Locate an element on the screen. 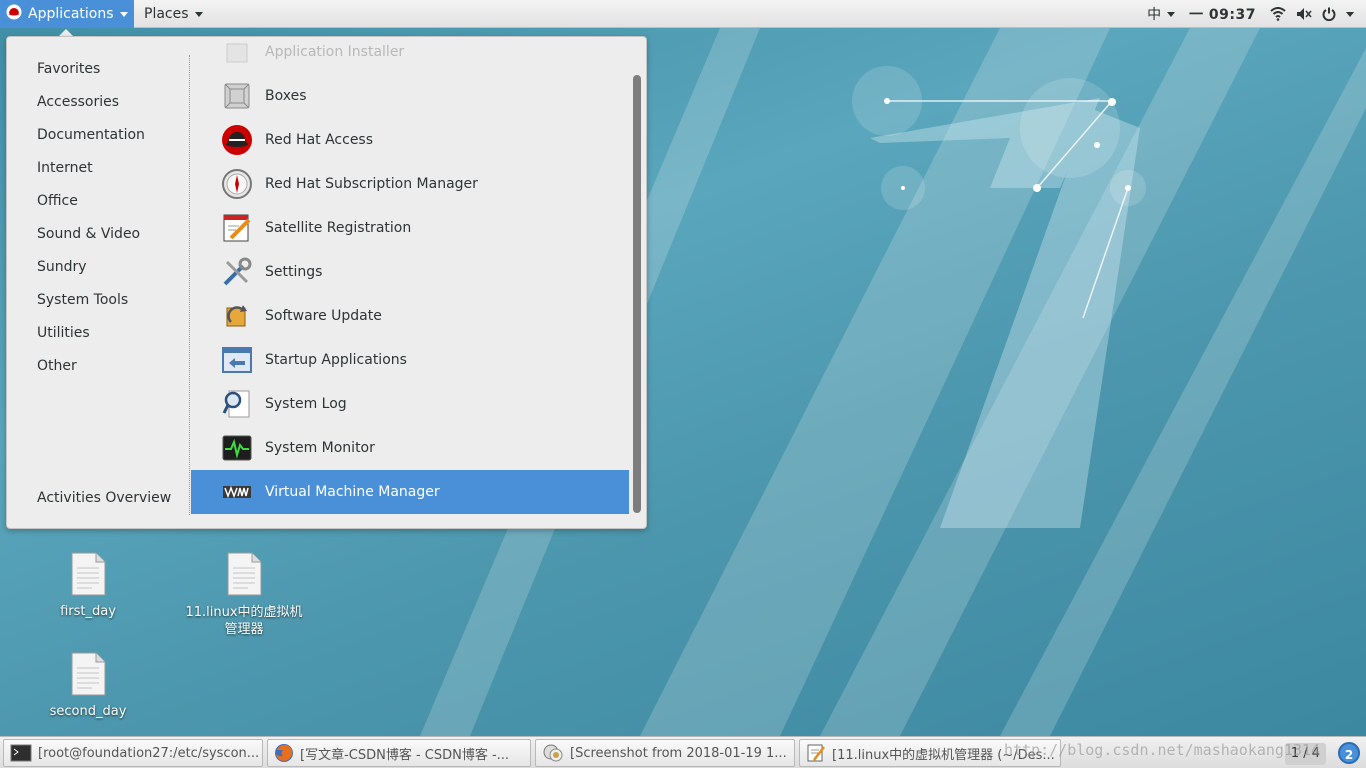 The height and width of the screenshot is (768, 1366). app-label: System Log is located at coordinates (306, 404).